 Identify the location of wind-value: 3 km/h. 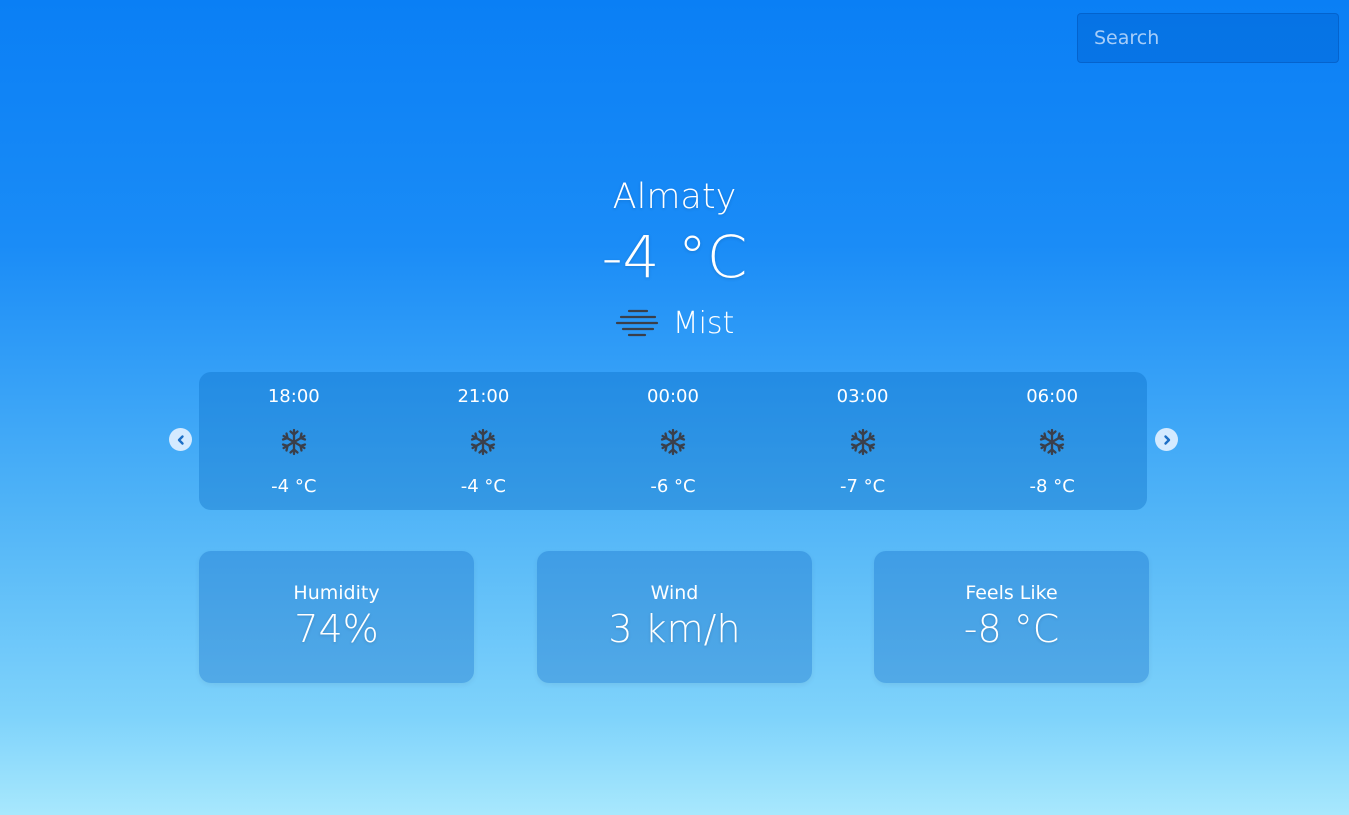
(674, 629).